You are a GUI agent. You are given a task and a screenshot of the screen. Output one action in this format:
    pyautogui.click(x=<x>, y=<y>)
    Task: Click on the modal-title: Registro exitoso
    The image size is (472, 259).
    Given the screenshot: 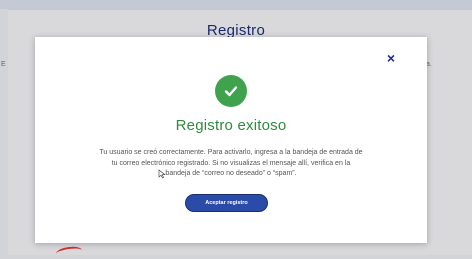 What is the action you would take?
    pyautogui.click(x=231, y=125)
    